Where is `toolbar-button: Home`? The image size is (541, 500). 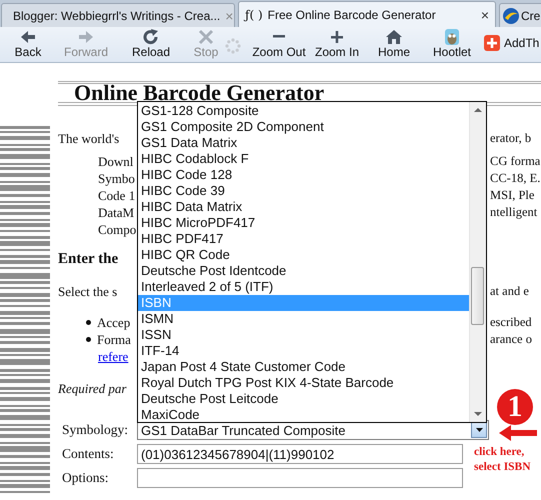
toolbar-button: Home is located at coordinates (394, 43).